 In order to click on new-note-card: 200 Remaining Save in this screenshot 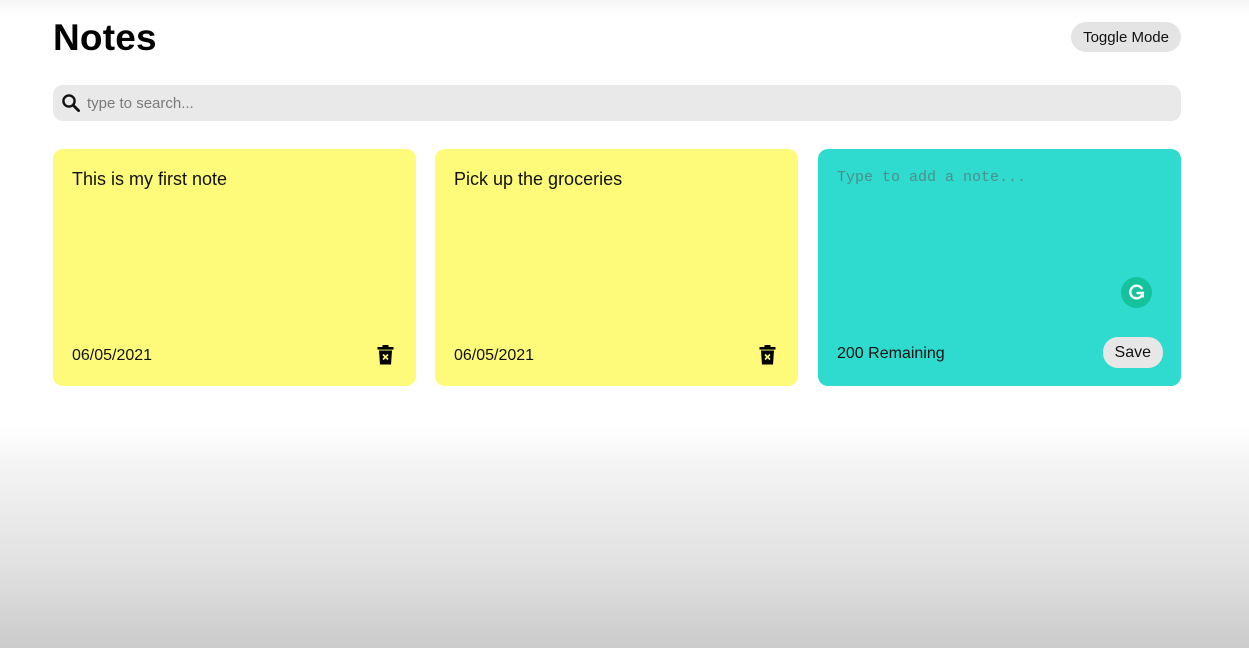, I will do `click(999, 267)`.